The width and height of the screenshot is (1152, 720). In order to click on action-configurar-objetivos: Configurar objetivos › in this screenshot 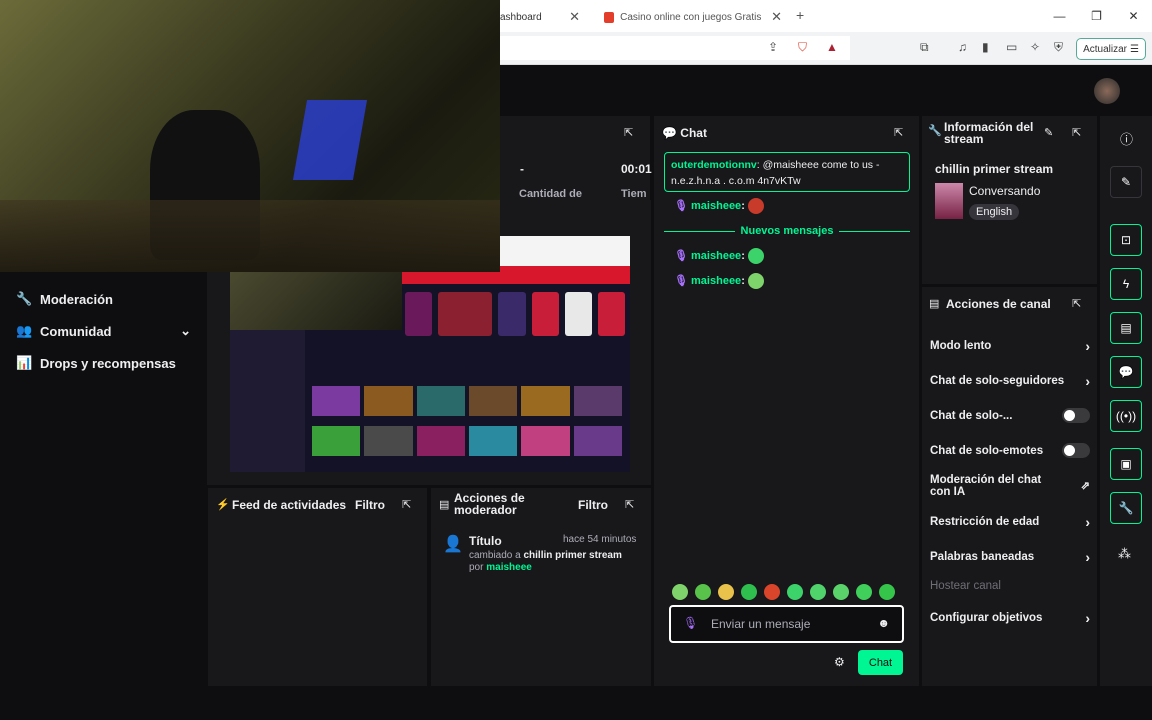, I will do `click(1010, 618)`.